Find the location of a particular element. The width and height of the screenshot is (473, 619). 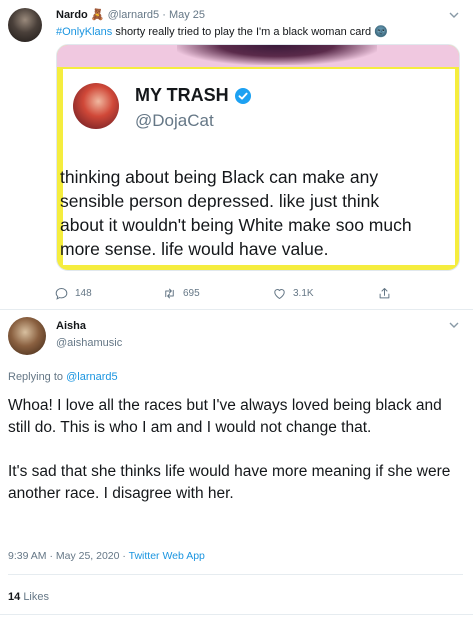

tweet-date: May 25 is located at coordinates (187, 15).